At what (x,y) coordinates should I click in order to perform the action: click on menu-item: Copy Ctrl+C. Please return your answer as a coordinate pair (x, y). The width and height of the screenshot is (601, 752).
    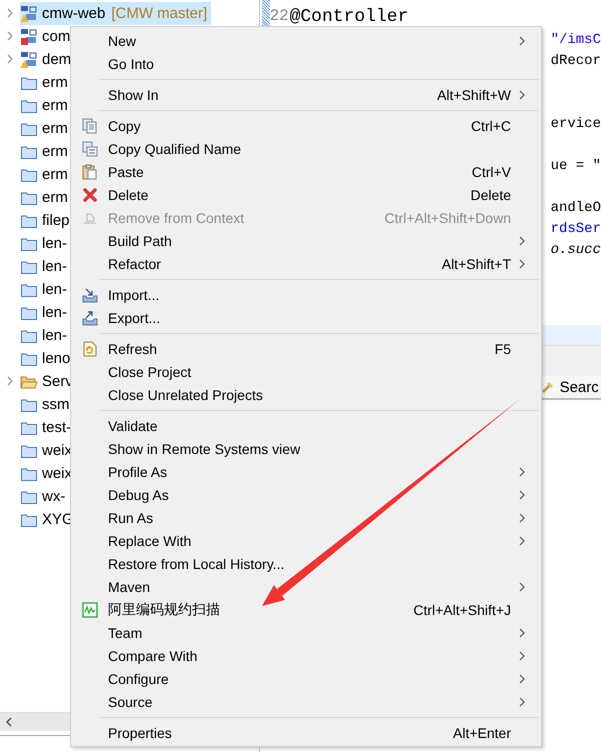
    Looking at the image, I should click on (306, 125).